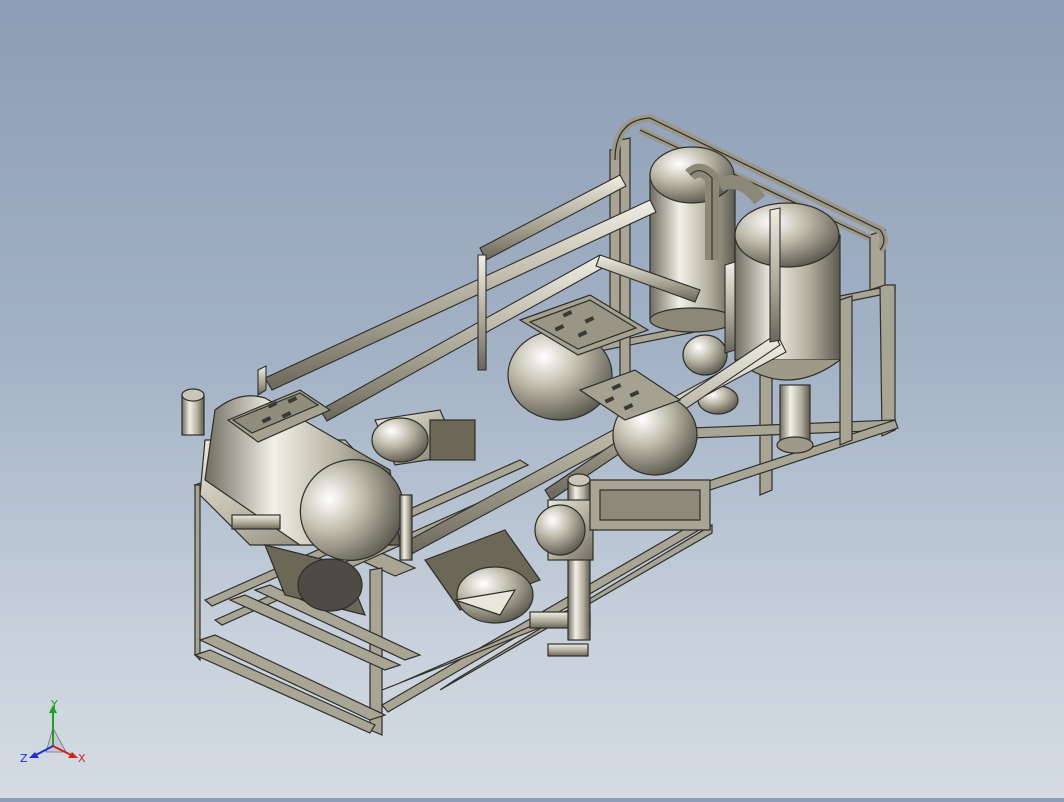 The image size is (1064, 802). What do you see at coordinates (650, 505) in the screenshot?
I see `control-skid` at bounding box center [650, 505].